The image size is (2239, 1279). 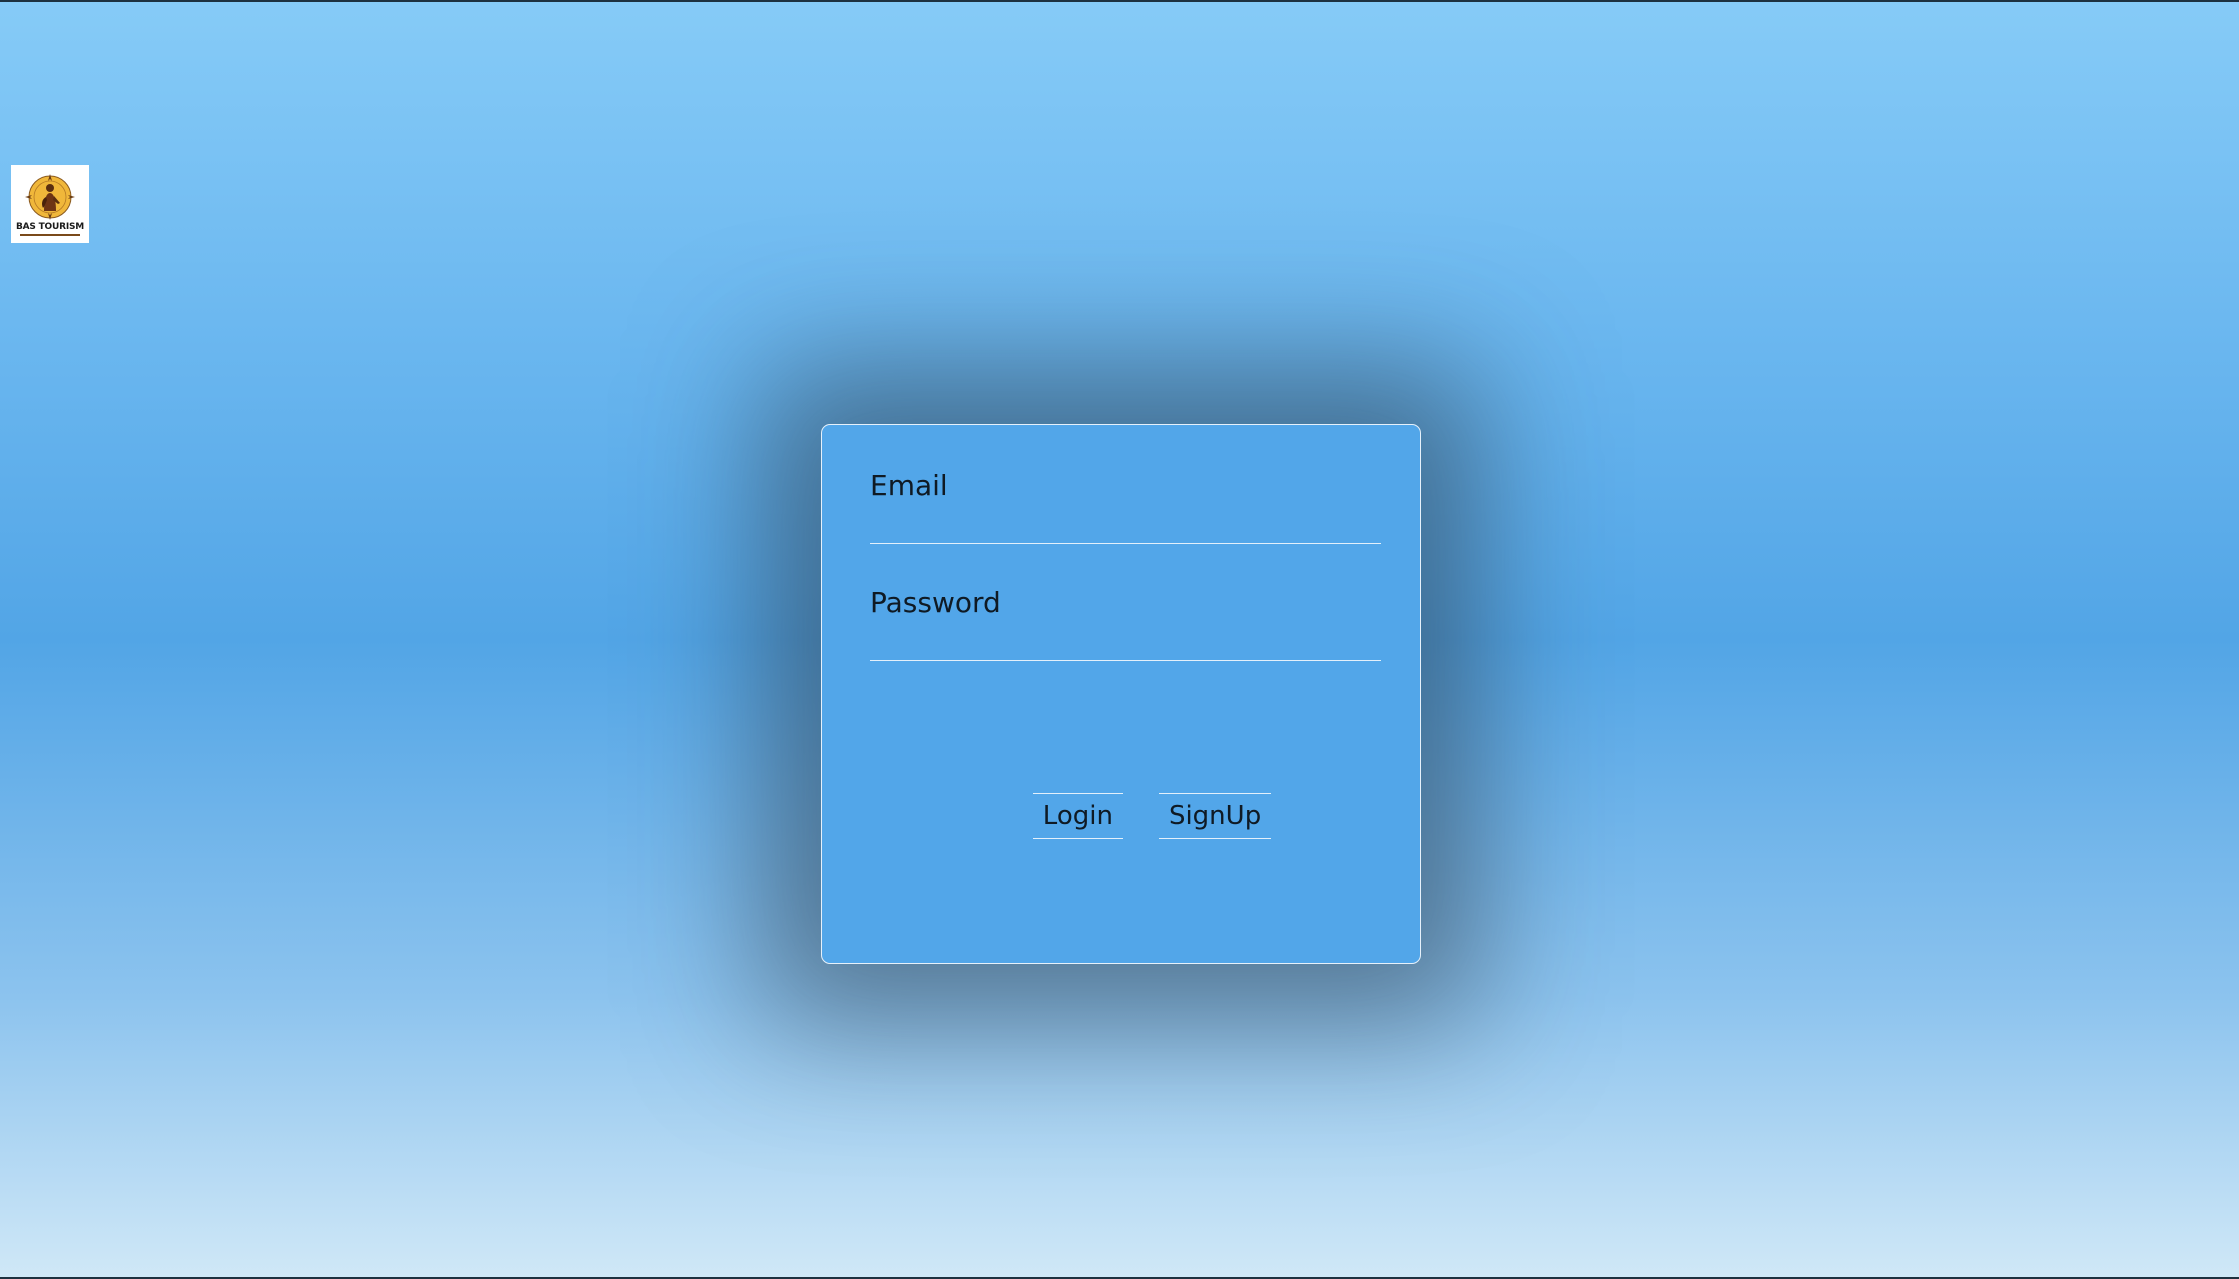 I want to click on brand-logo: BAS TOURISM, so click(x=50, y=204).